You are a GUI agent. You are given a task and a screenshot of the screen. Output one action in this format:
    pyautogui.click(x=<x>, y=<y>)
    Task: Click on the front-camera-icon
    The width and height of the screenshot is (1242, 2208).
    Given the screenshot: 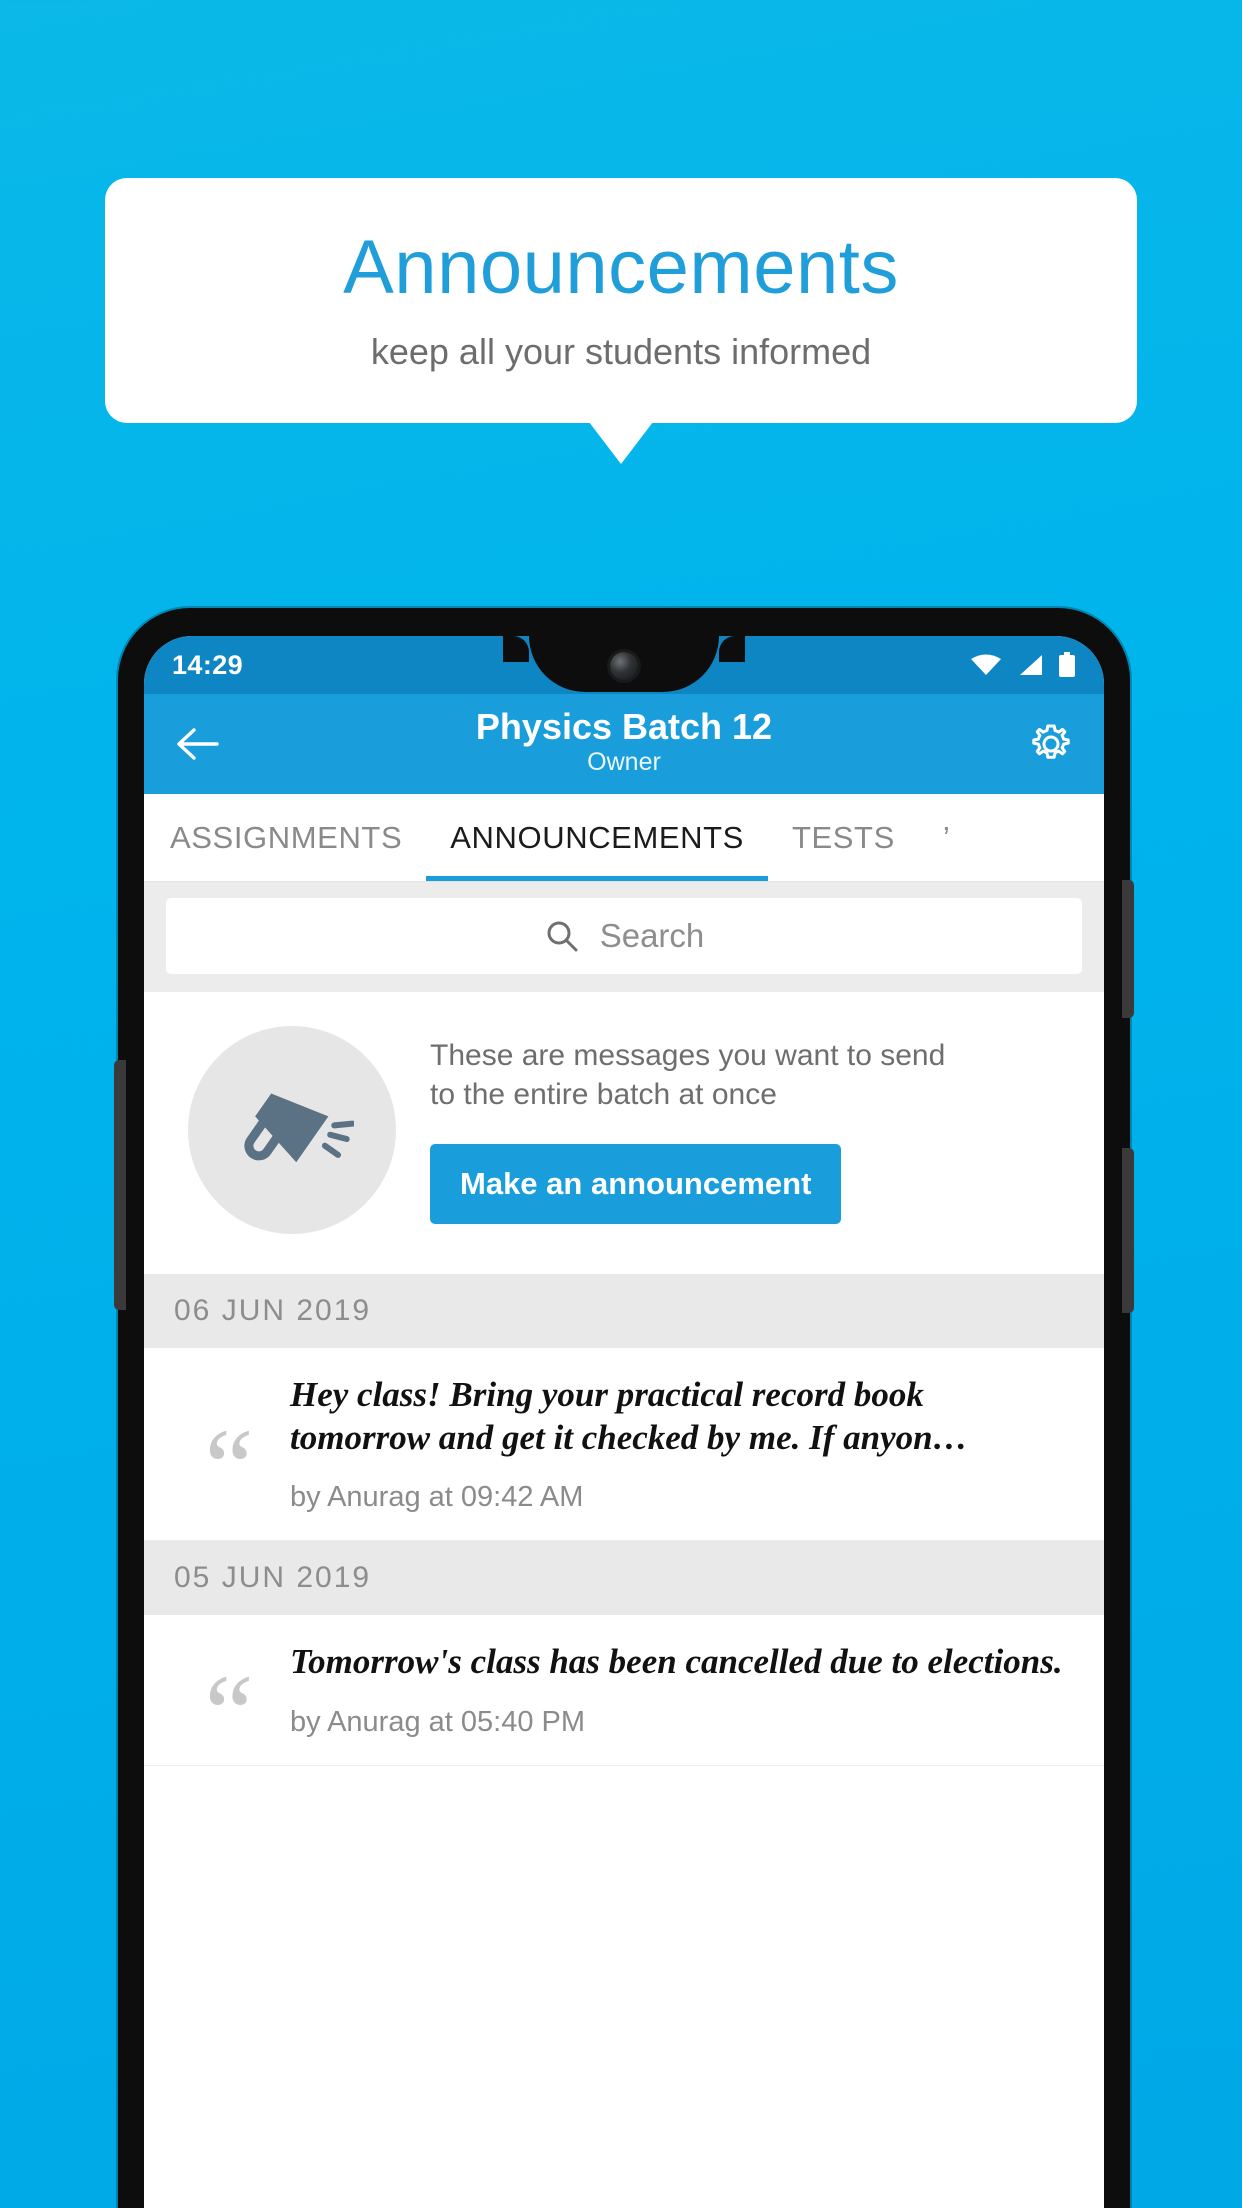 What is the action you would take?
    pyautogui.click(x=624, y=666)
    